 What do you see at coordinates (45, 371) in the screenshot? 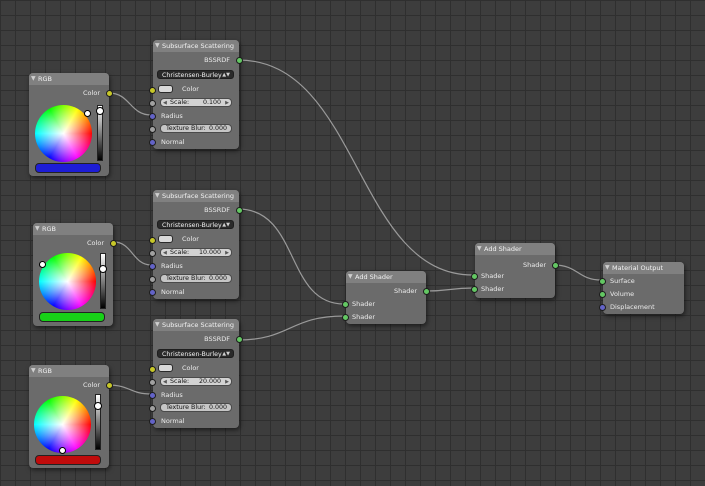
I see `node-title: RGB` at bounding box center [45, 371].